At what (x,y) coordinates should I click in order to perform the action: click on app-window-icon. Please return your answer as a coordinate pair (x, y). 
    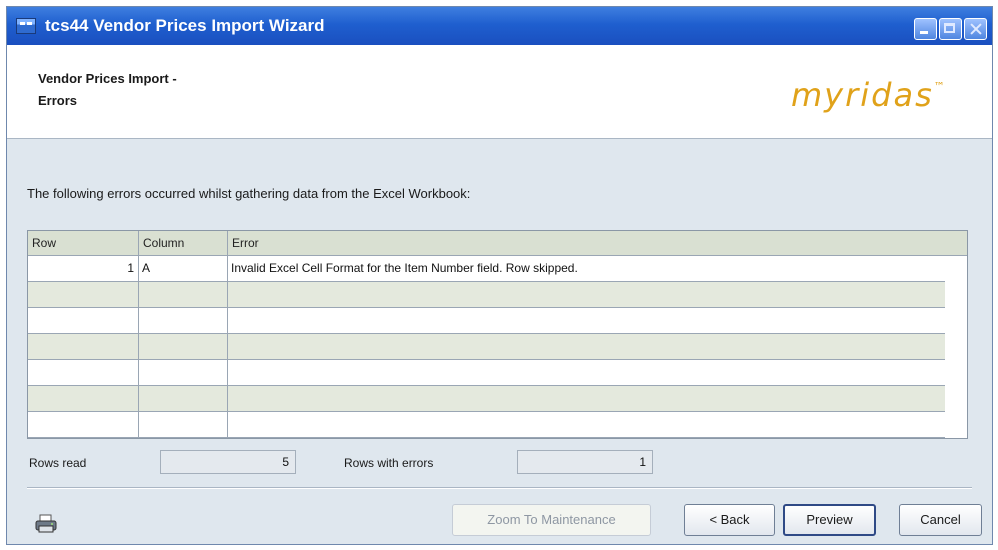
    Looking at the image, I should click on (26, 26).